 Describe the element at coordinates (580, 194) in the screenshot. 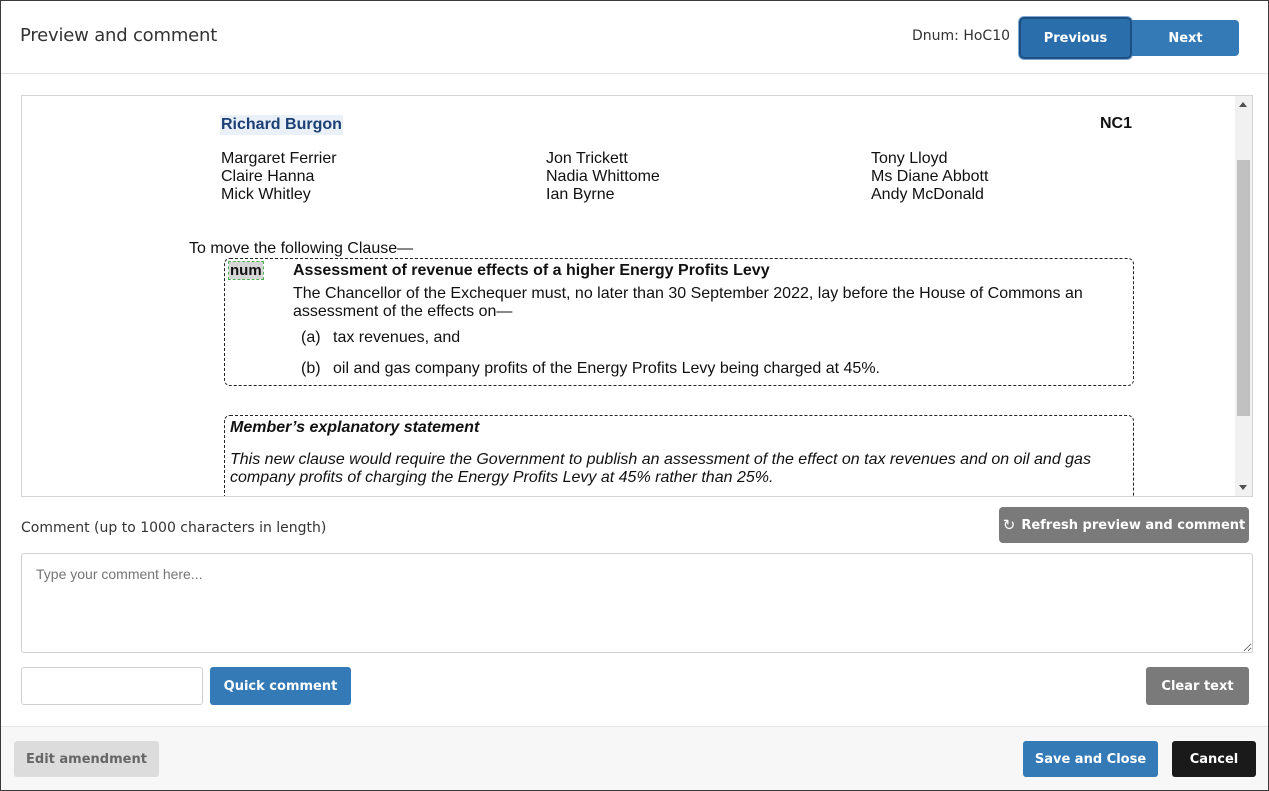

I see `supporter-name: Ian Byrne` at that location.